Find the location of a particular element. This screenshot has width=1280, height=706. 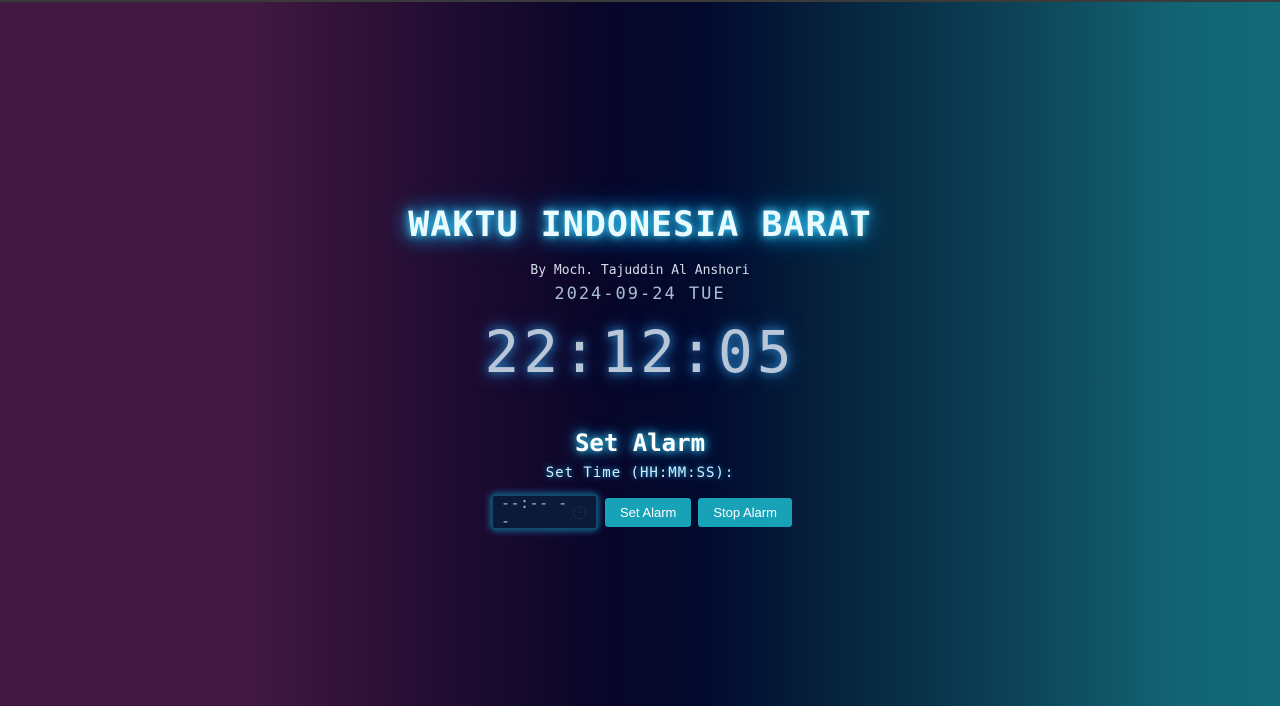

clock-icon is located at coordinates (579, 512).